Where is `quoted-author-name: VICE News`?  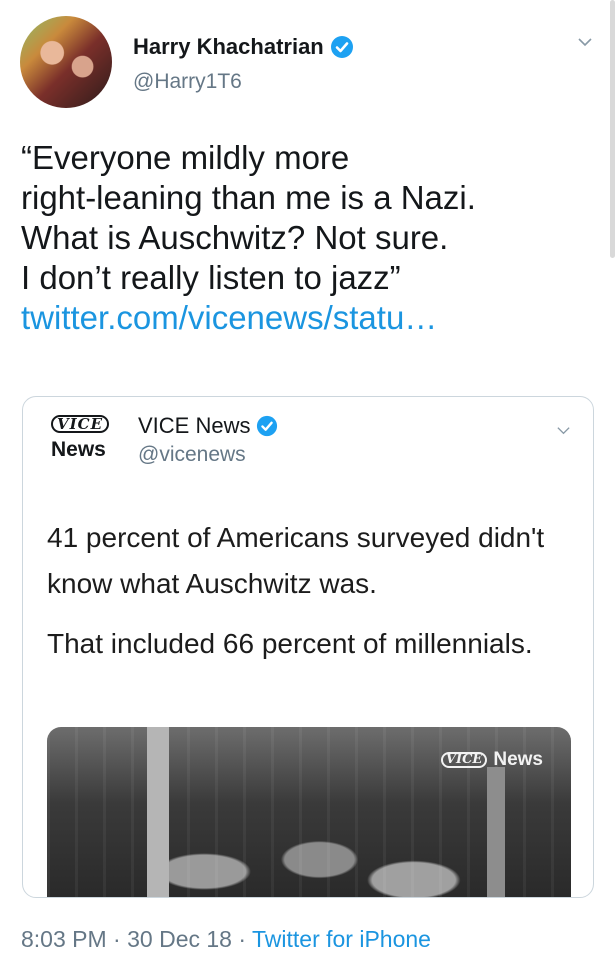
quoted-author-name: VICE News is located at coordinates (194, 426).